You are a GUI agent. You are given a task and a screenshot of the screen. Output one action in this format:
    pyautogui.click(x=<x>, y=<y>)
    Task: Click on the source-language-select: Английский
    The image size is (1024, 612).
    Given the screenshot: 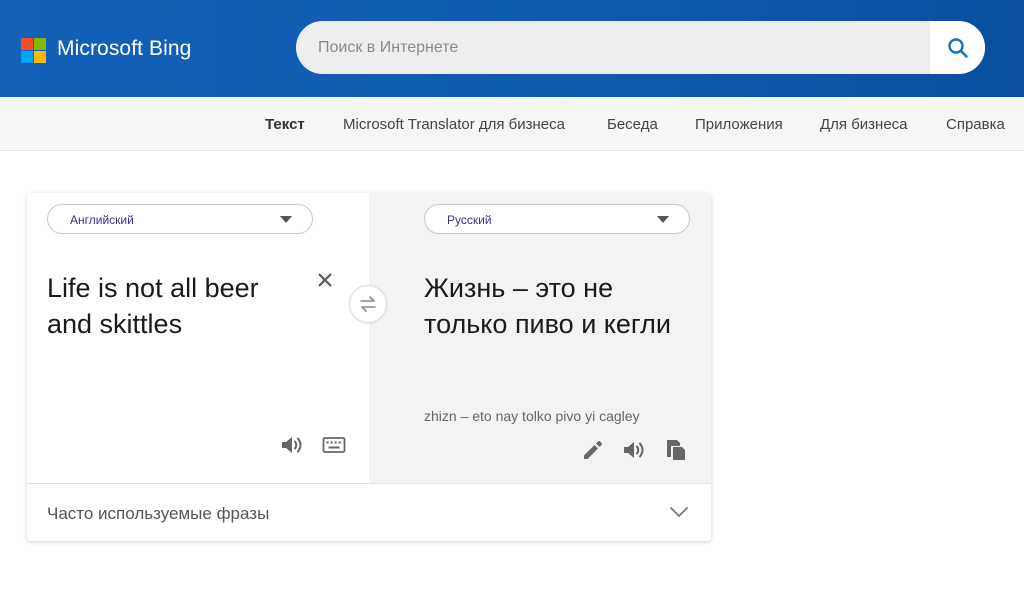 What is the action you would take?
    pyautogui.click(x=180, y=219)
    